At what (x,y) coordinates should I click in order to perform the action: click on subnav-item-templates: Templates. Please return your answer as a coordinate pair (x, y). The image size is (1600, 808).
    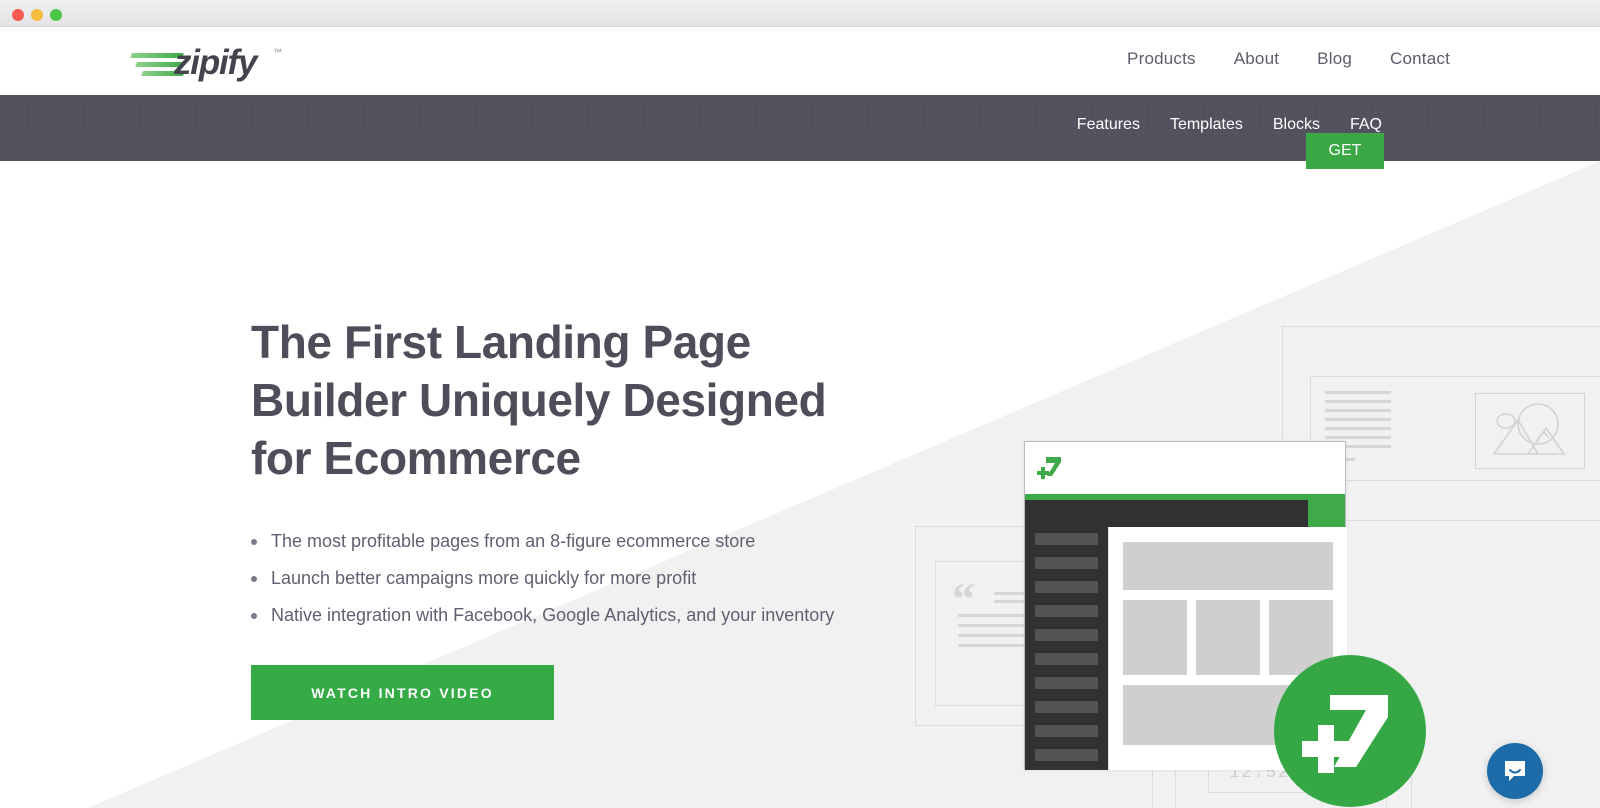
    Looking at the image, I should click on (1206, 125).